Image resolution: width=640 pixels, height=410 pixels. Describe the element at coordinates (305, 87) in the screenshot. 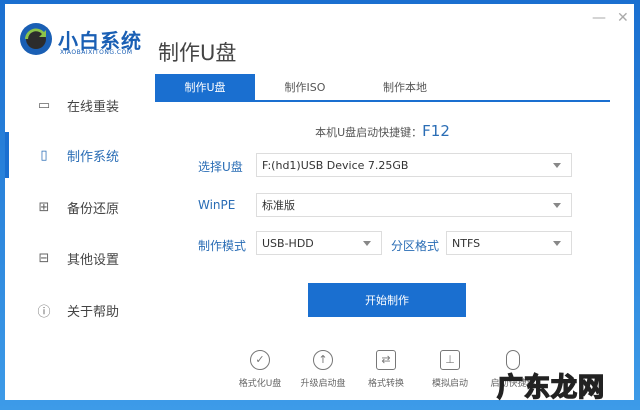

I see `tab-make-iso: 制作ISO` at that location.